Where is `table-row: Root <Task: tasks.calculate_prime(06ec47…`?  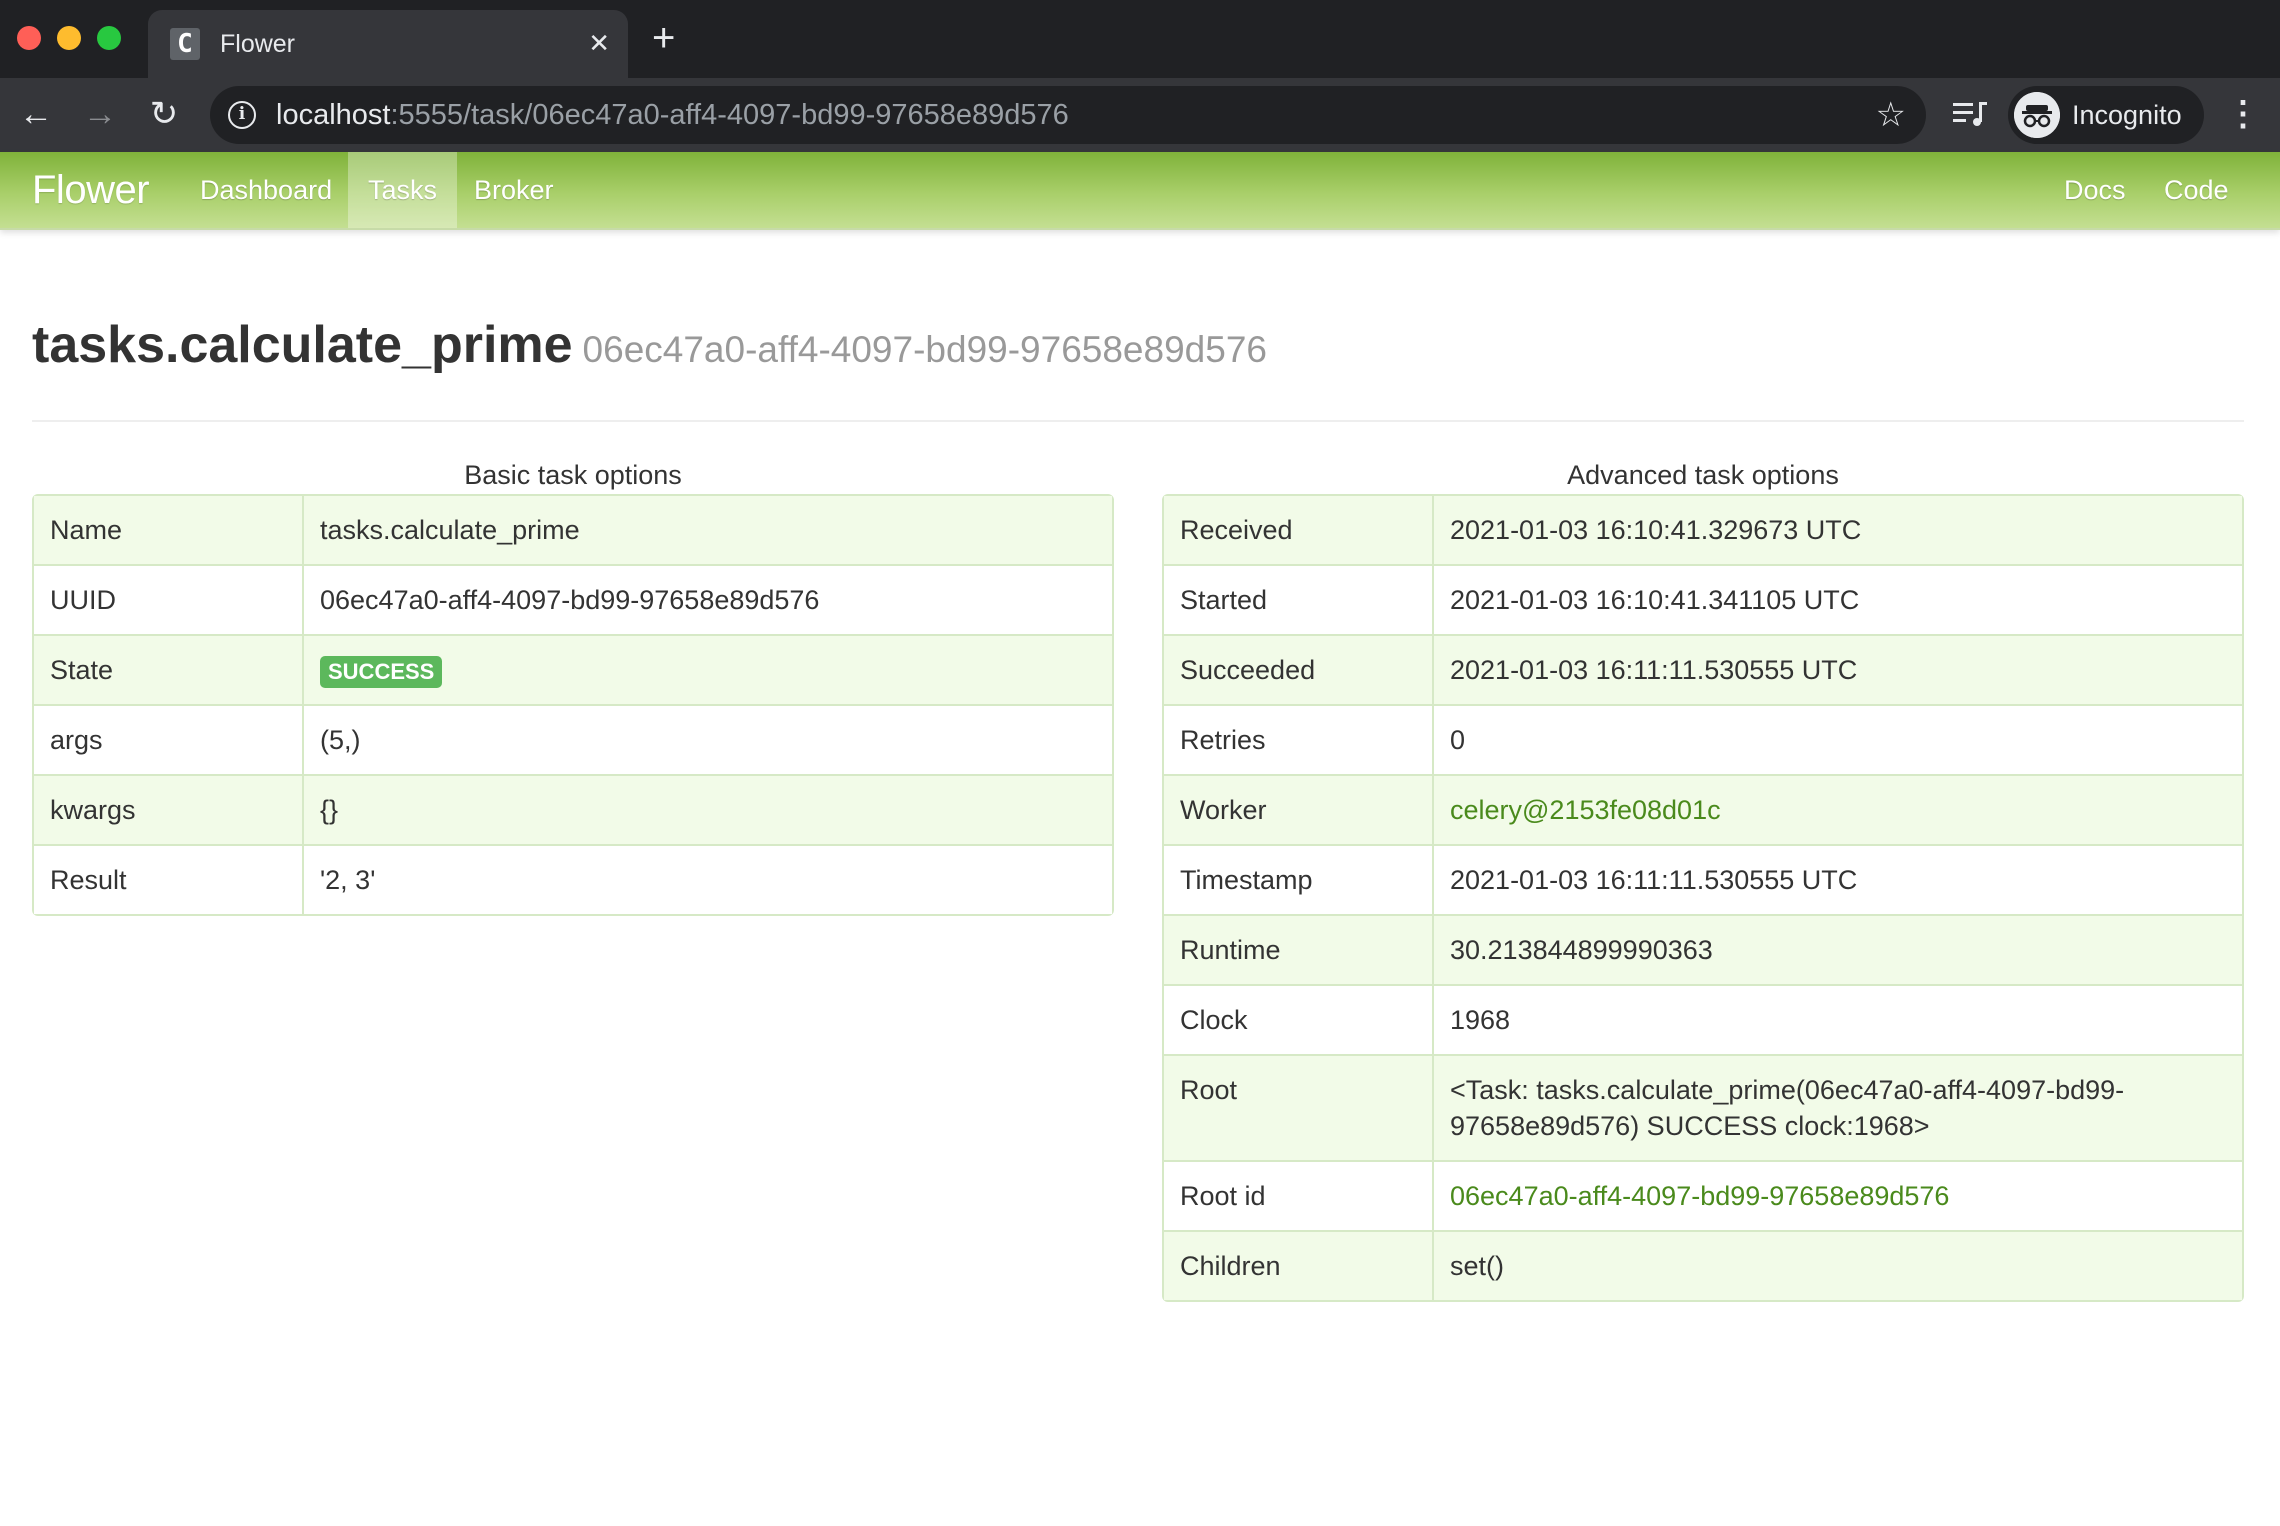 table-row: Root <Task: tasks.calculate_prime(06ec47… is located at coordinates (1703, 1107).